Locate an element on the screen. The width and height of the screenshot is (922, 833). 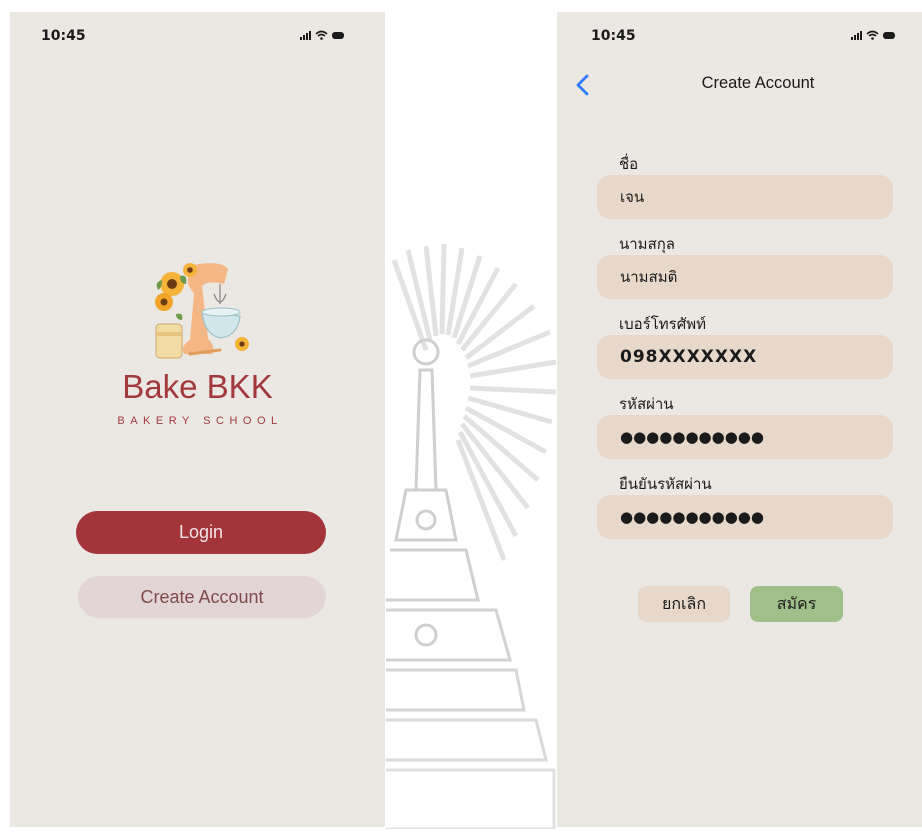
password-field: ●●●●●●●●●●● is located at coordinates (745, 437).